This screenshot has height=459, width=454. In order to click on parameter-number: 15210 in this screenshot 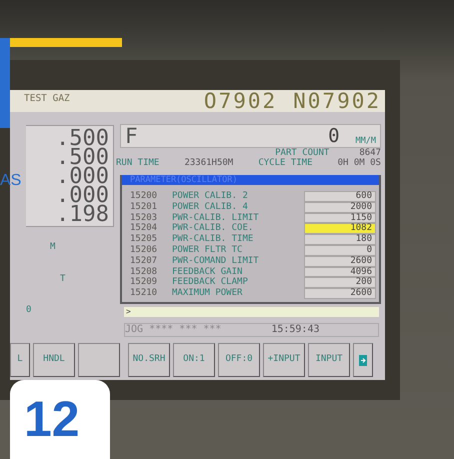, I will do `click(144, 293)`.